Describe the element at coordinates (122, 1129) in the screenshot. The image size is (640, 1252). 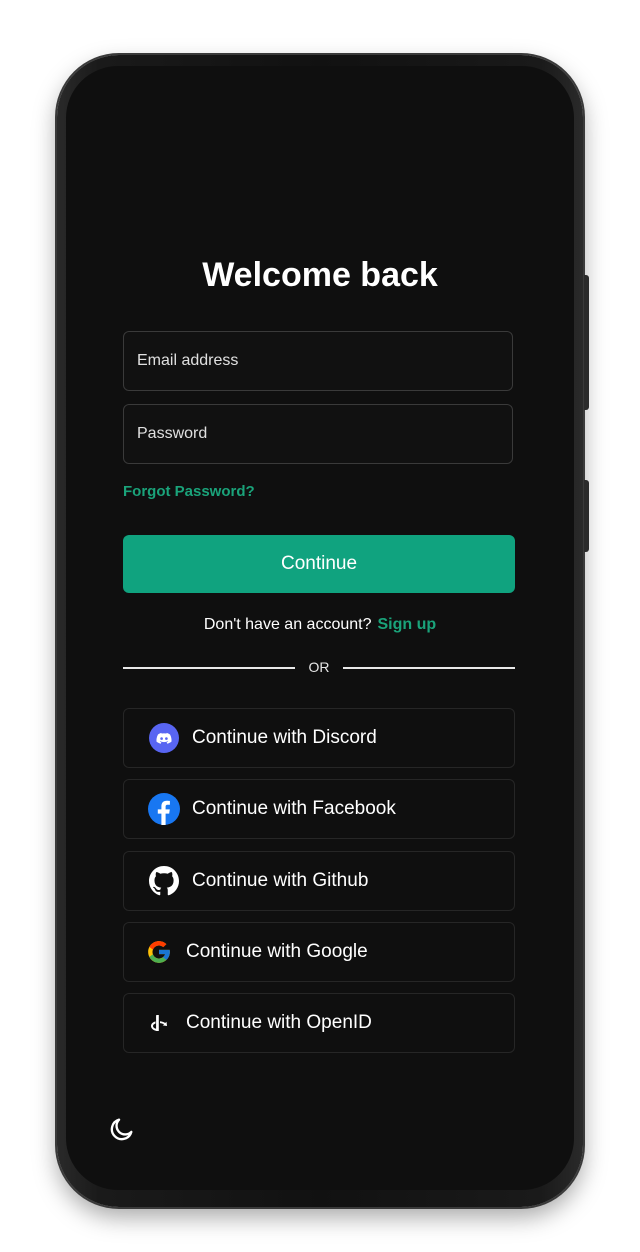
I see `moon-icon` at that location.